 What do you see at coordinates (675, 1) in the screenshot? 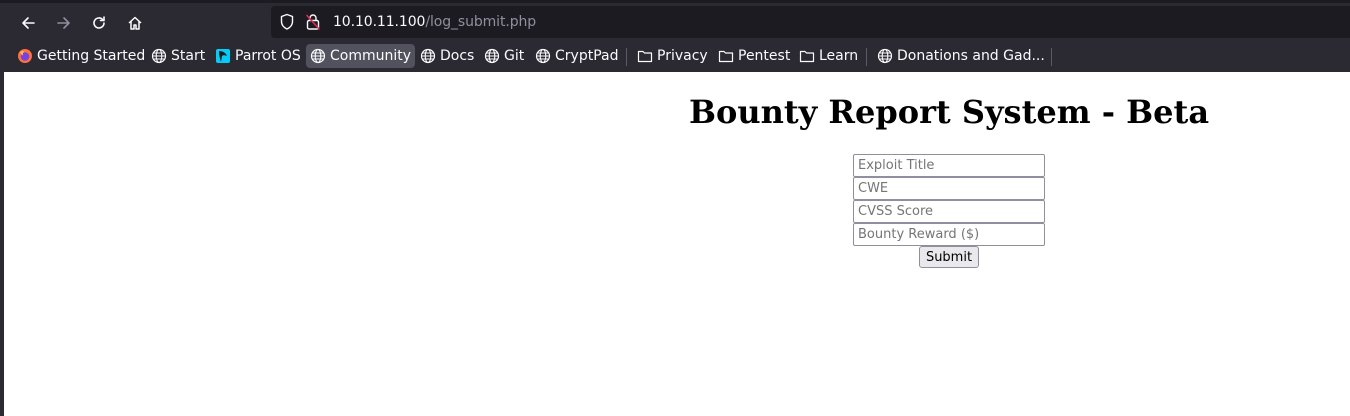
I see `window-top-edge` at bounding box center [675, 1].